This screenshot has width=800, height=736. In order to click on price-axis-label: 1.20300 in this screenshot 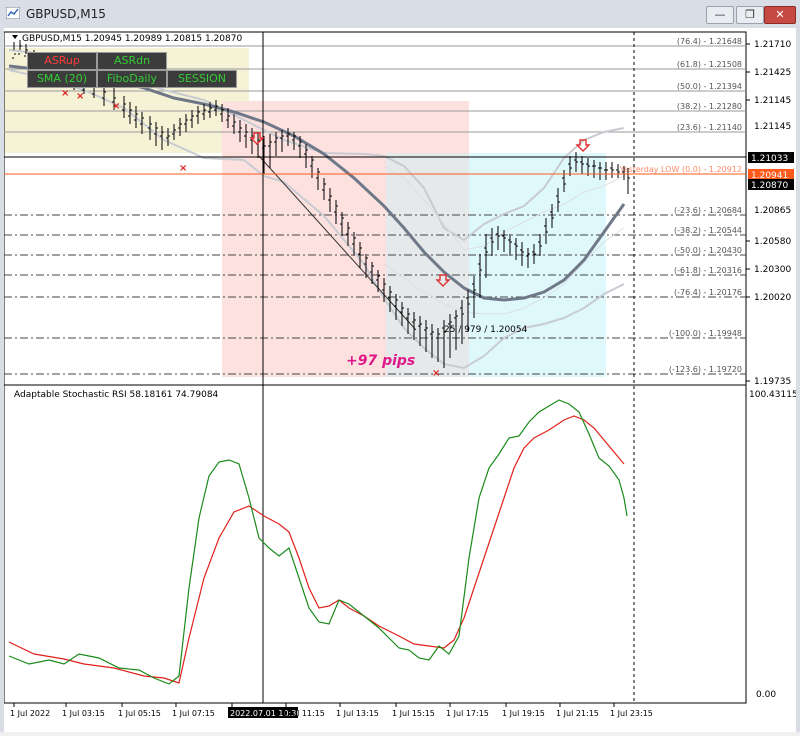, I will do `click(772, 270)`.